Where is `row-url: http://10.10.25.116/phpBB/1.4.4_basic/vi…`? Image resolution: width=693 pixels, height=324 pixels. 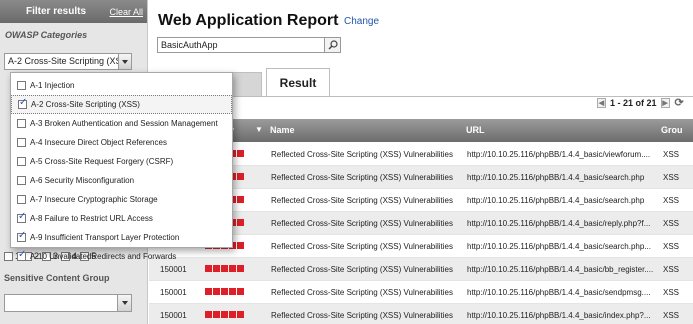 row-url: http://10.10.25.116/phpBB/1.4.4_basic/vi… is located at coordinates (558, 154).